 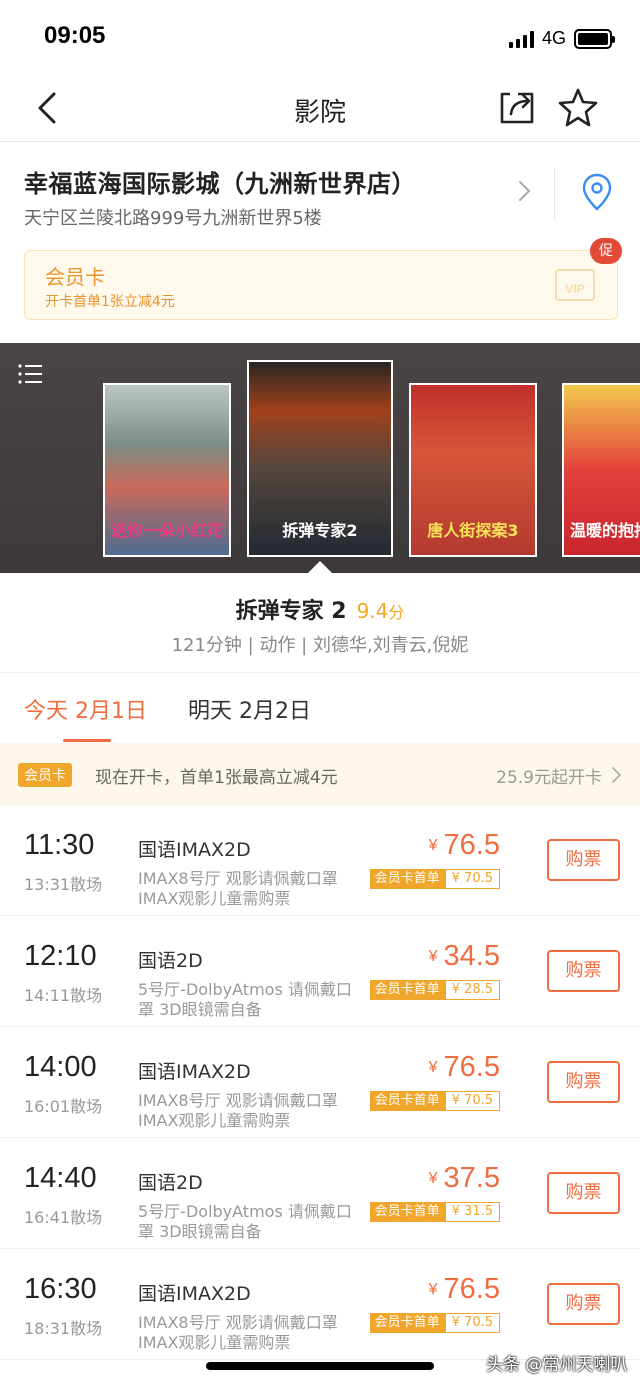 What do you see at coordinates (557, 1365) in the screenshot?
I see `watermark: 头条 @常州天喇叭` at bounding box center [557, 1365].